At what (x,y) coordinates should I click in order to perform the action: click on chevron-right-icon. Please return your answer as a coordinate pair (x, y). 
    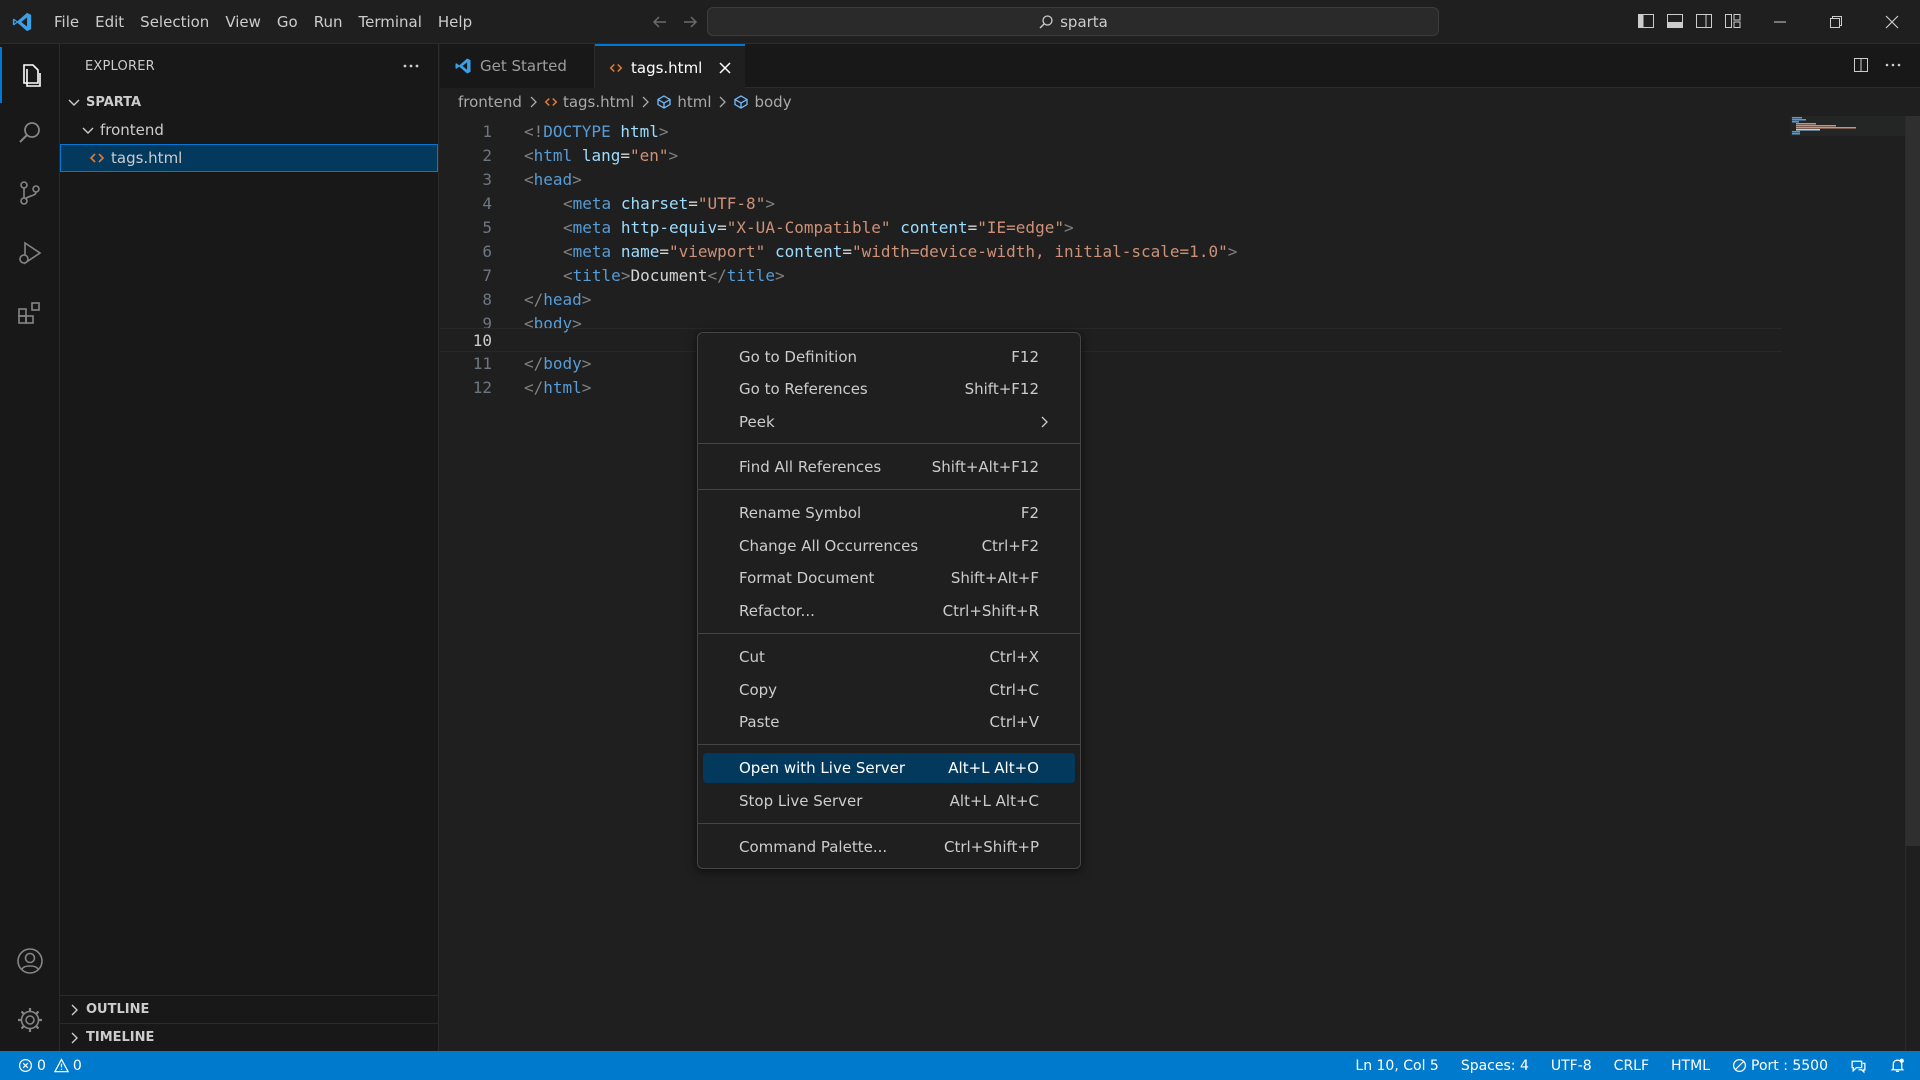
    Looking at the image, I should click on (722, 102).